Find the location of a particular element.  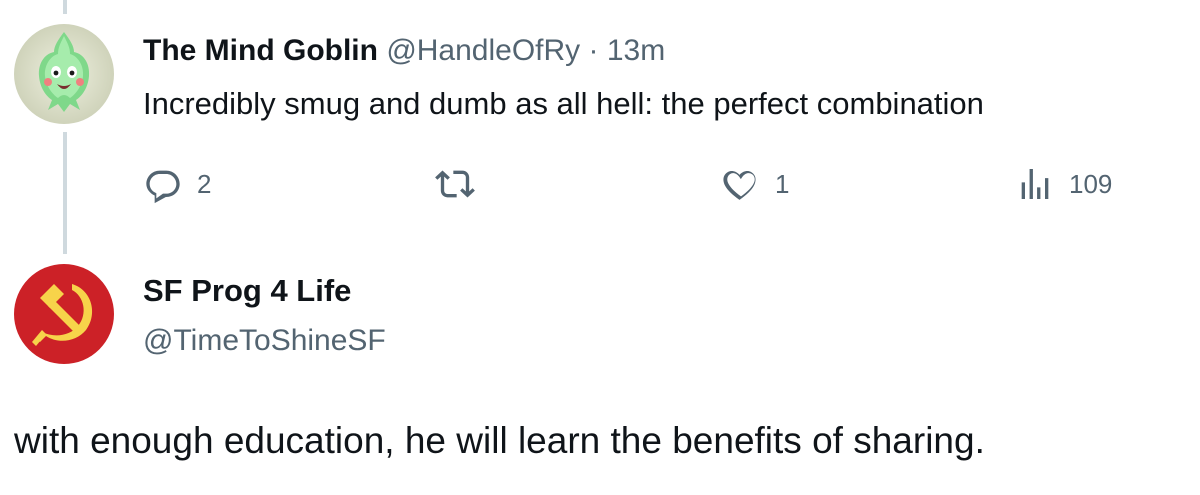

user-handle: @HandleOfRy is located at coordinates (483, 50).